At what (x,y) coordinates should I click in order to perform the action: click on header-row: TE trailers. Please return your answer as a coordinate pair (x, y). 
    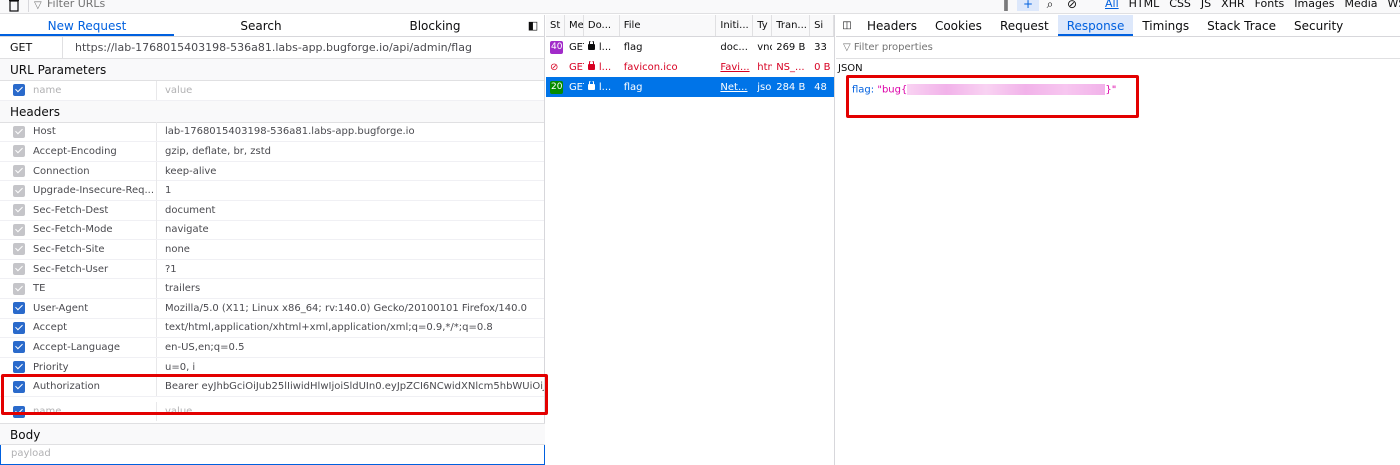
    Looking at the image, I should click on (272, 289).